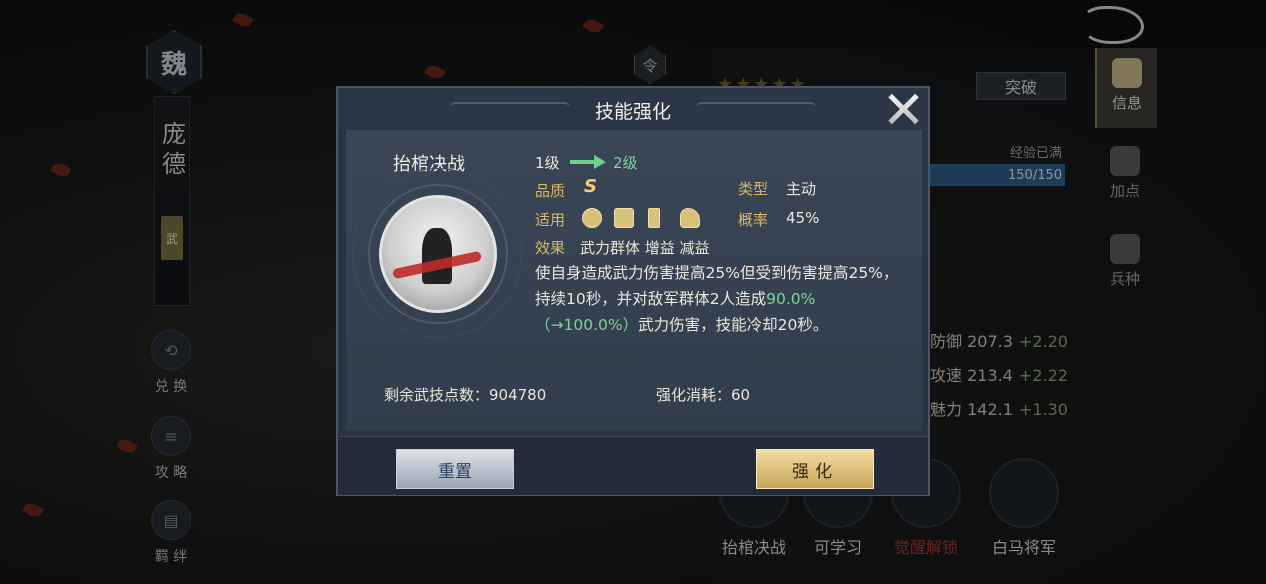  What do you see at coordinates (803, 218) in the screenshot?
I see `chance-value: 45%` at bounding box center [803, 218].